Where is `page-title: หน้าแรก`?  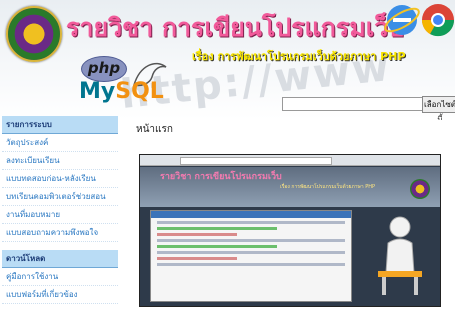
page-title: หน้าแรก is located at coordinates (154, 129).